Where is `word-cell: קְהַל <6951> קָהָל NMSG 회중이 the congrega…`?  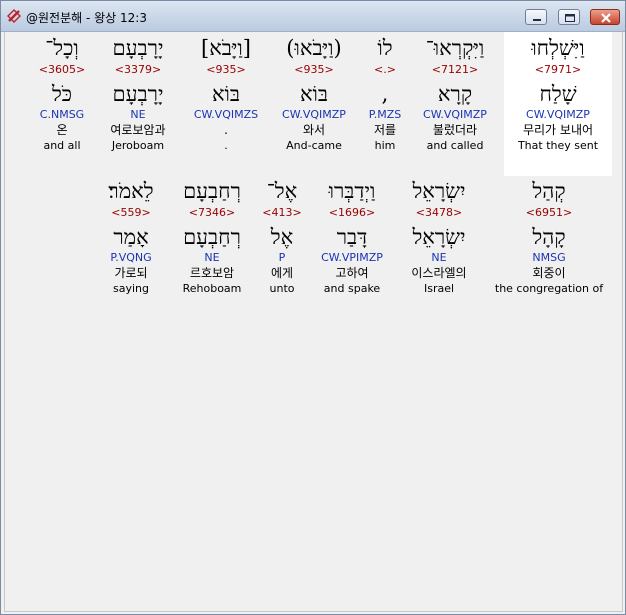 word-cell: קְהַל <6951> קָהָל NMSG 회중이 the congrega… is located at coordinates (549, 236).